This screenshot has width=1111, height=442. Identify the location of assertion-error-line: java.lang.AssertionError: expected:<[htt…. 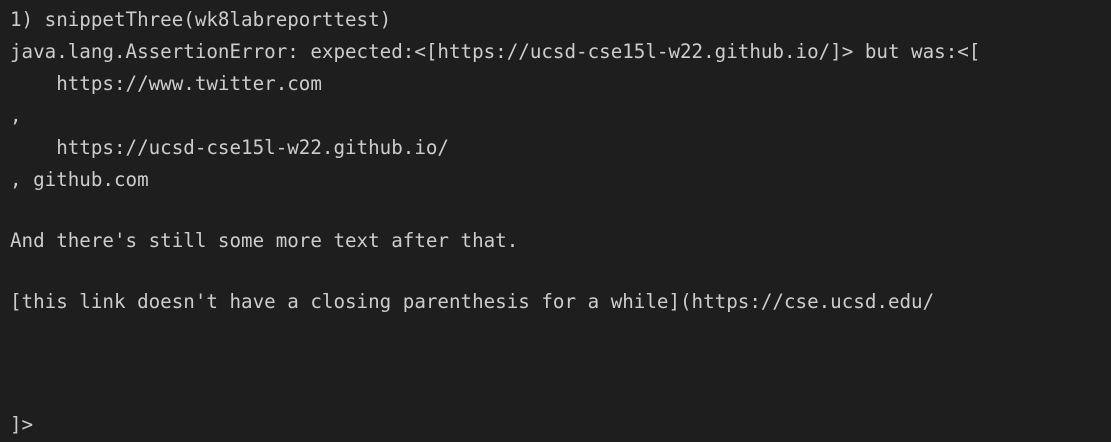
(495, 51).